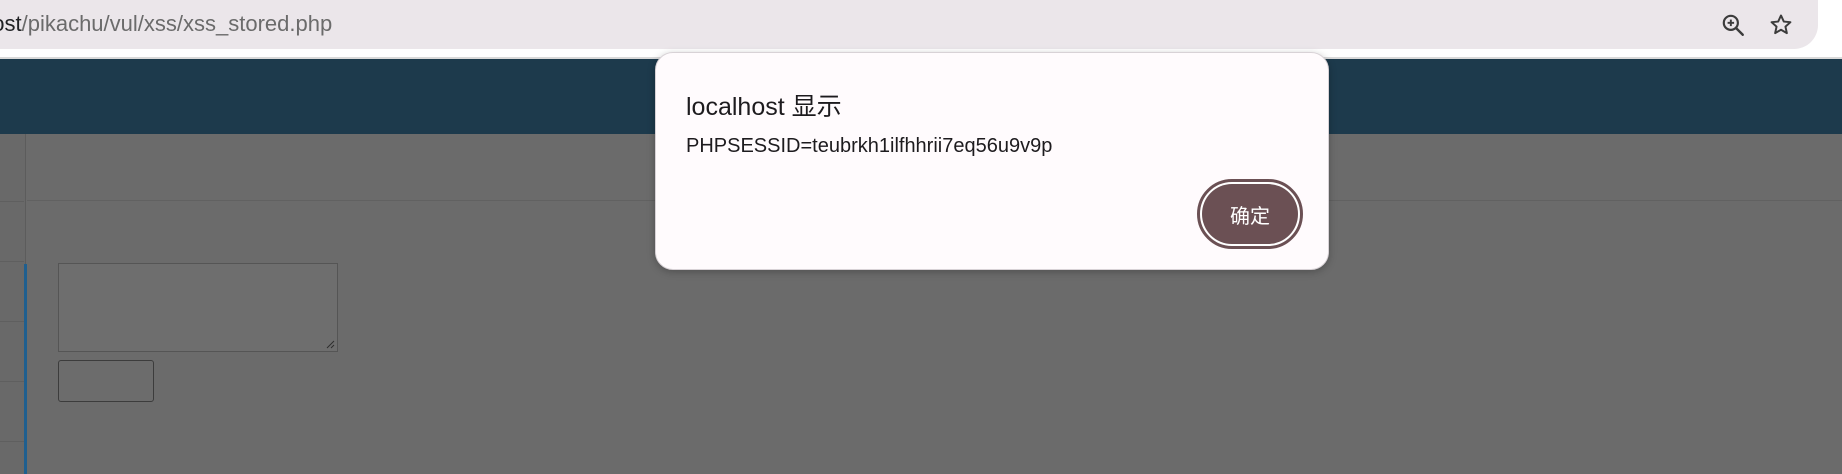 Image resolution: width=1842 pixels, height=474 pixels. What do you see at coordinates (13, 304) in the screenshot?
I see `sidebar` at bounding box center [13, 304].